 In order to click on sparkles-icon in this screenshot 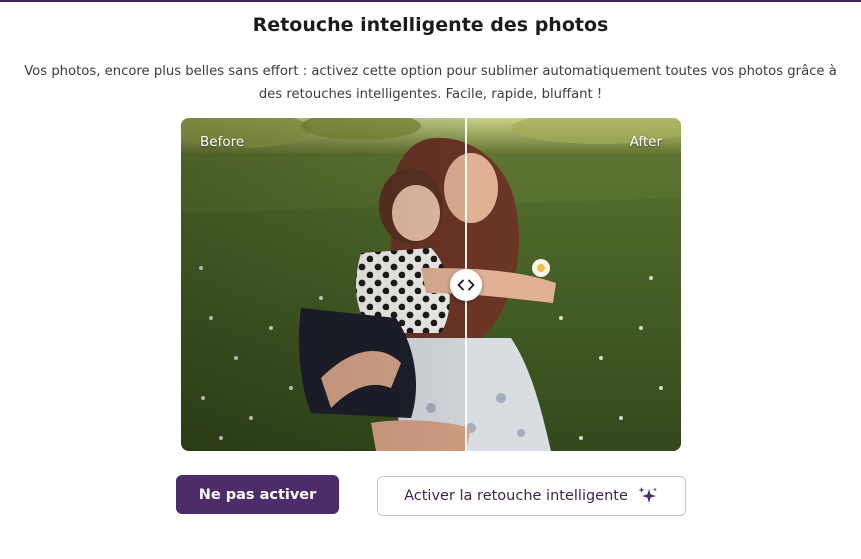, I will do `click(648, 496)`.